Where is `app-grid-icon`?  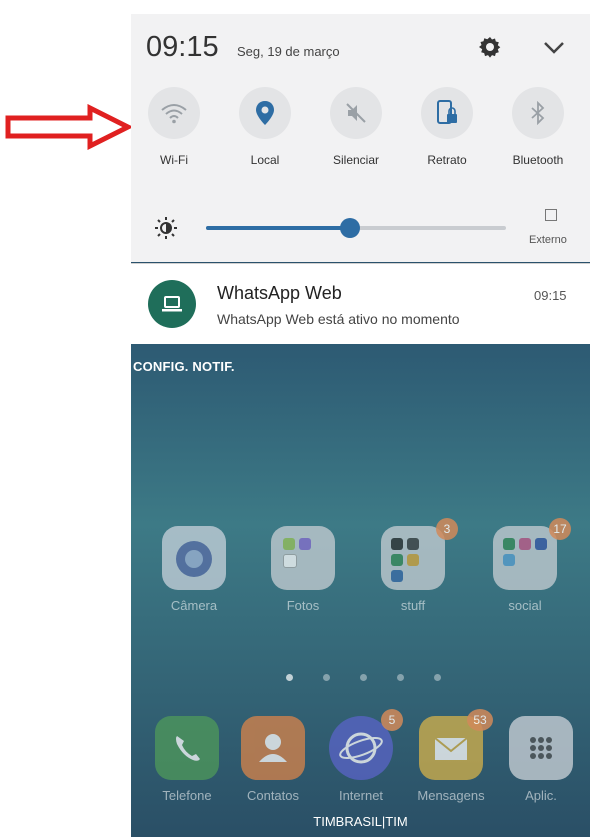 app-grid-icon is located at coordinates (541, 748).